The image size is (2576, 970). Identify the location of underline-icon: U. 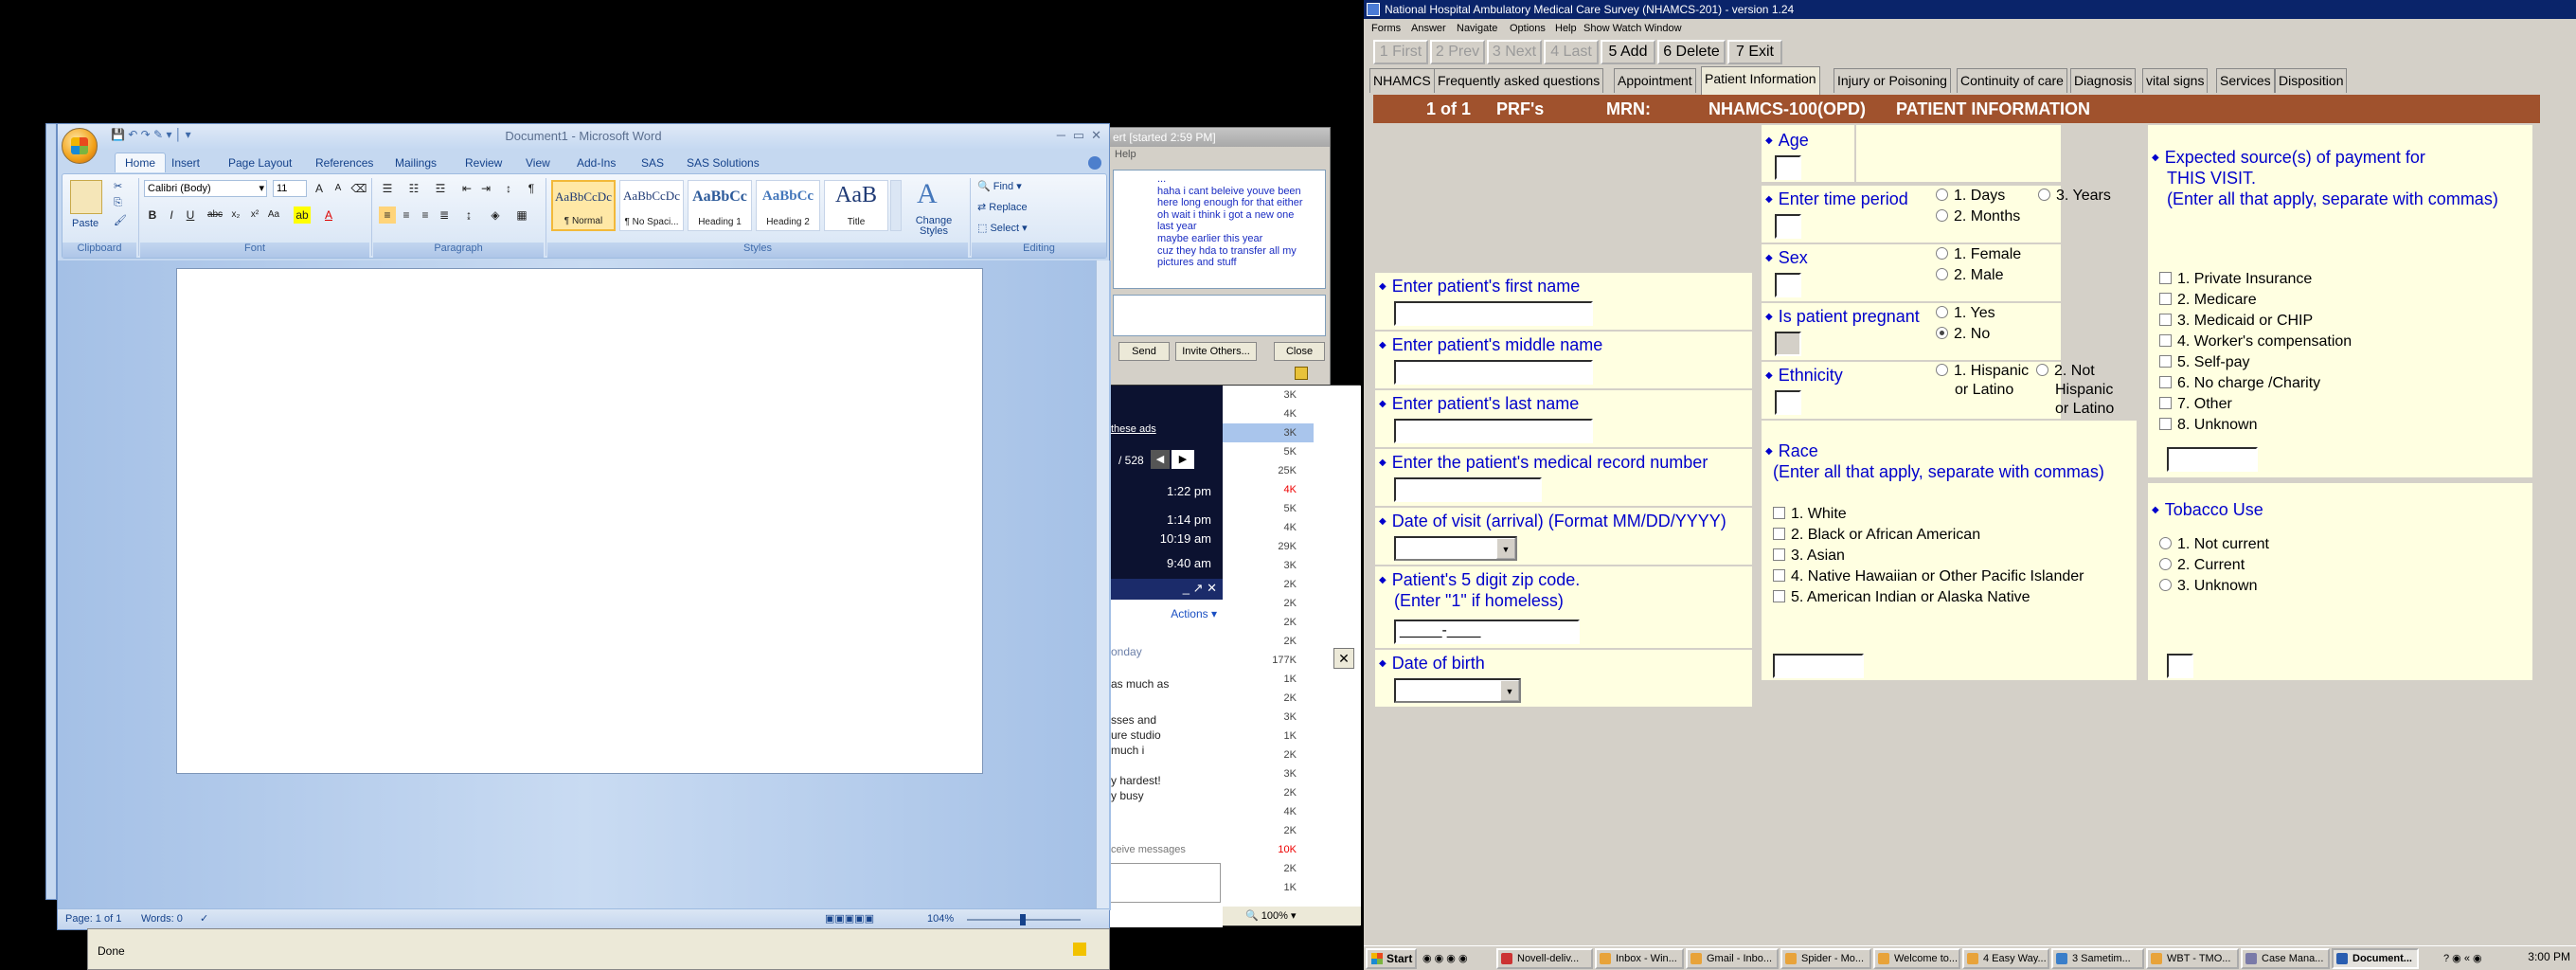
(190, 216).